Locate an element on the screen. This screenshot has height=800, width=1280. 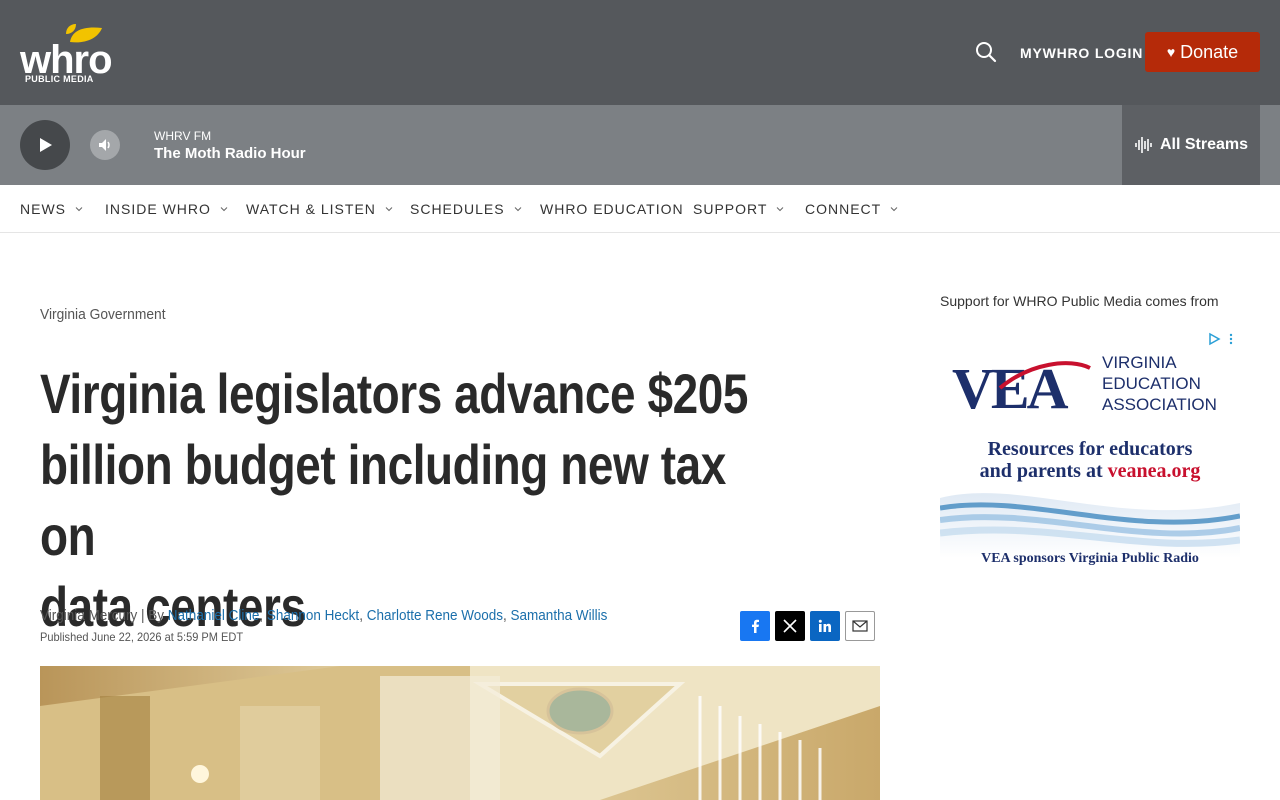
headline-line: billion budget including new tax on is located at coordinates (383, 500).